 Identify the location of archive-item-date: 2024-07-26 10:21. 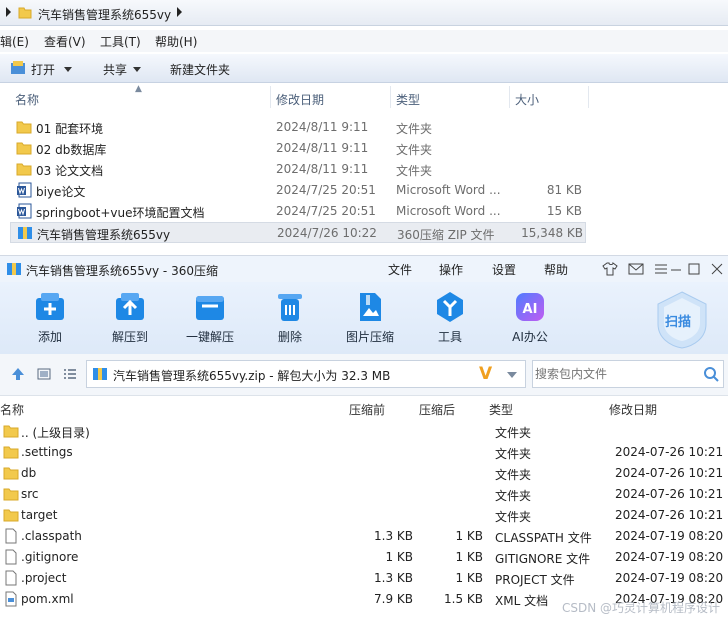
(669, 494).